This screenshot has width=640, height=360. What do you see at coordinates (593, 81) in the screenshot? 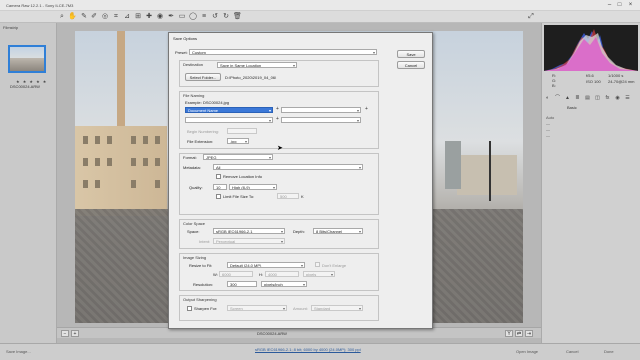
I see `exif-iso: ISO 100` at bounding box center [593, 81].